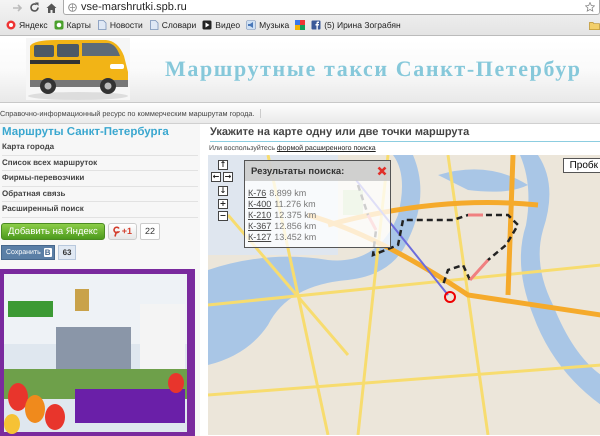 The width and height of the screenshot is (600, 436). What do you see at coordinates (316, 25) in the screenshot?
I see `facebook-icon` at bounding box center [316, 25].